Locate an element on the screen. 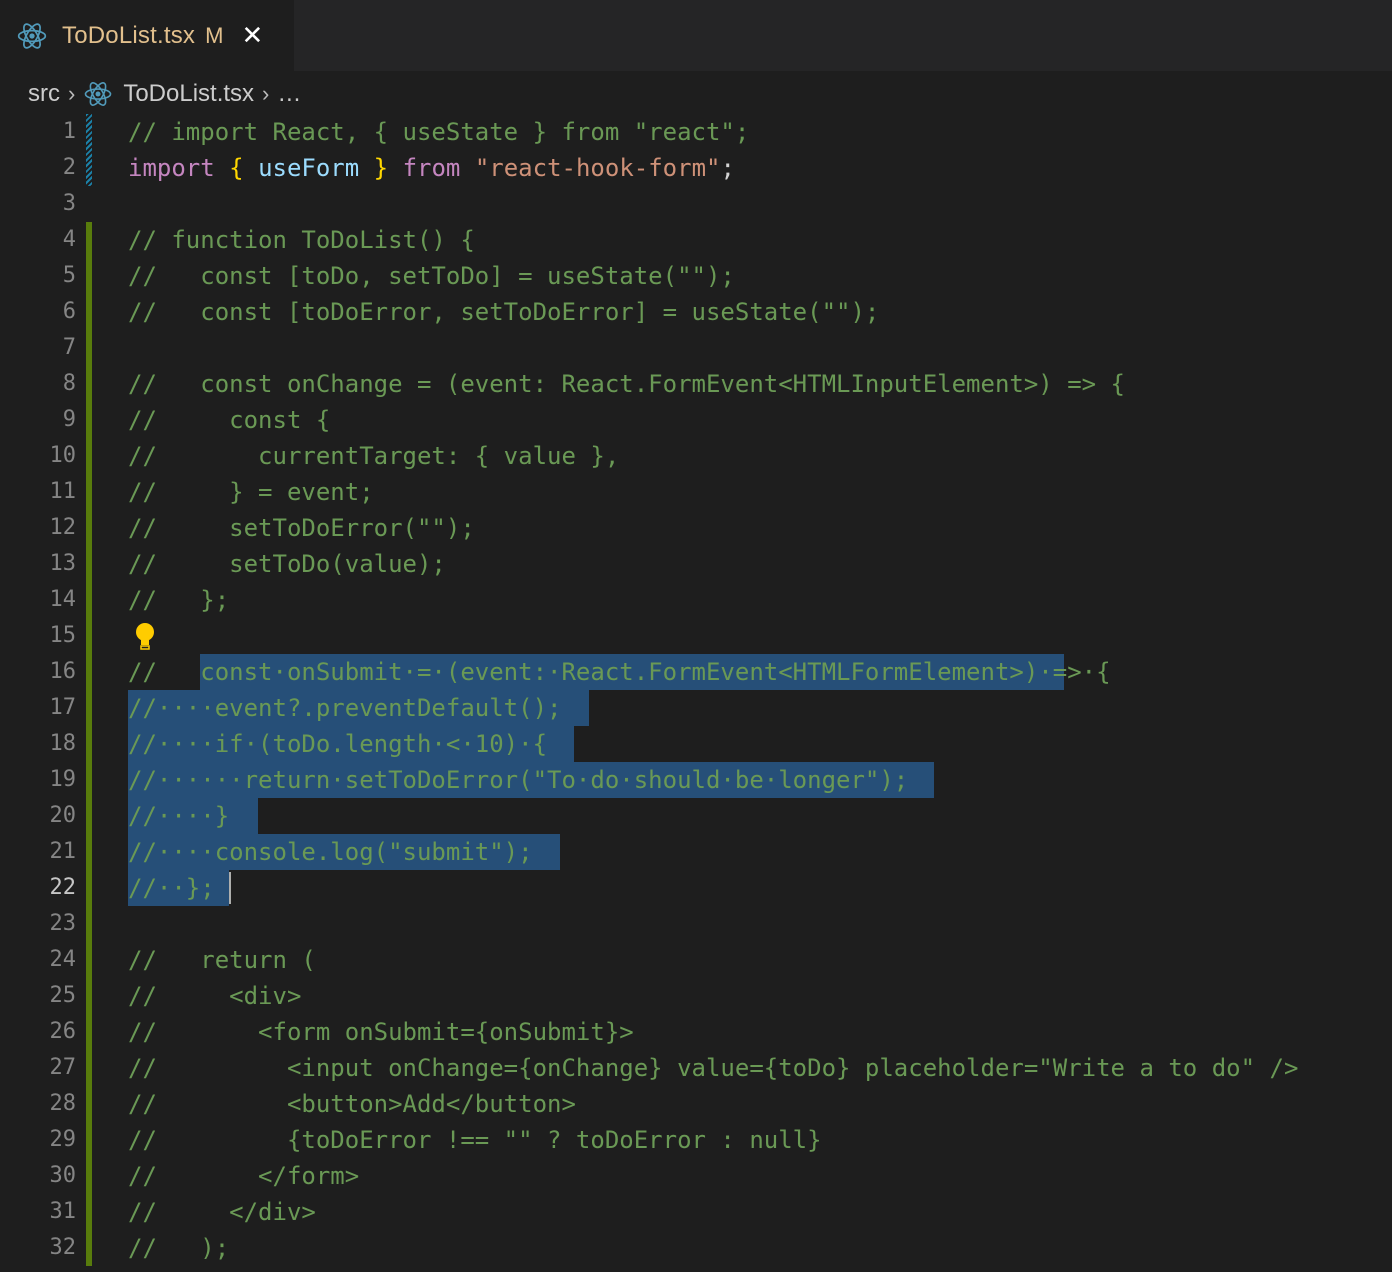 This screenshot has height=1272, width=1392. line-number: 27 is located at coordinates (63, 1067).